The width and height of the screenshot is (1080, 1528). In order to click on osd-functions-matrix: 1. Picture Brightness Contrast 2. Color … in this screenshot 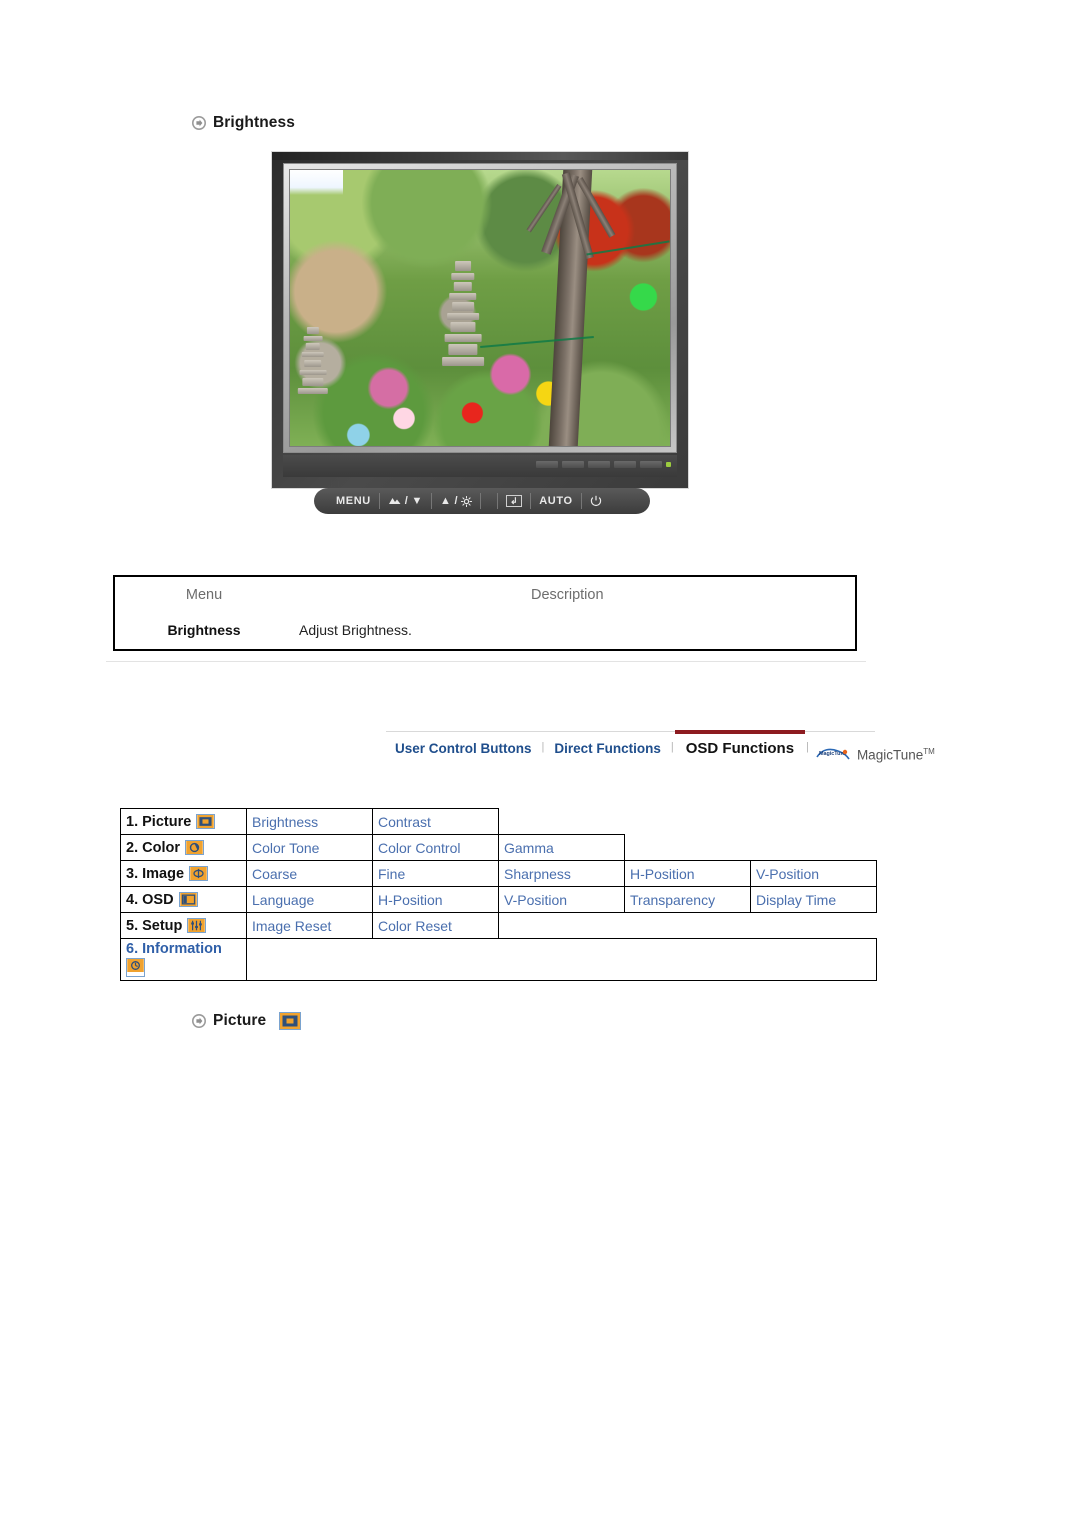, I will do `click(498, 894)`.